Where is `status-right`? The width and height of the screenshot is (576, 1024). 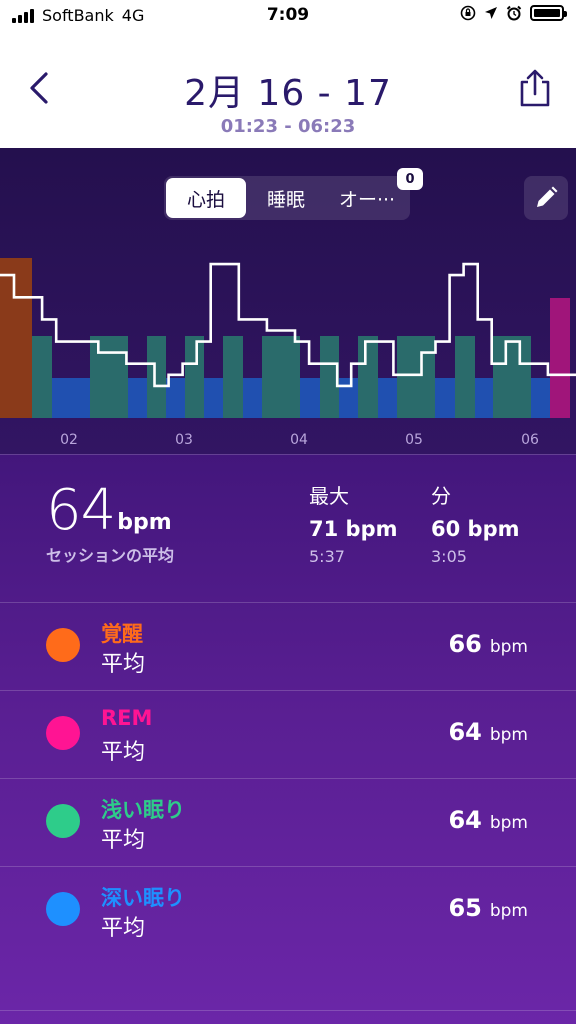
status-right is located at coordinates (513, 13).